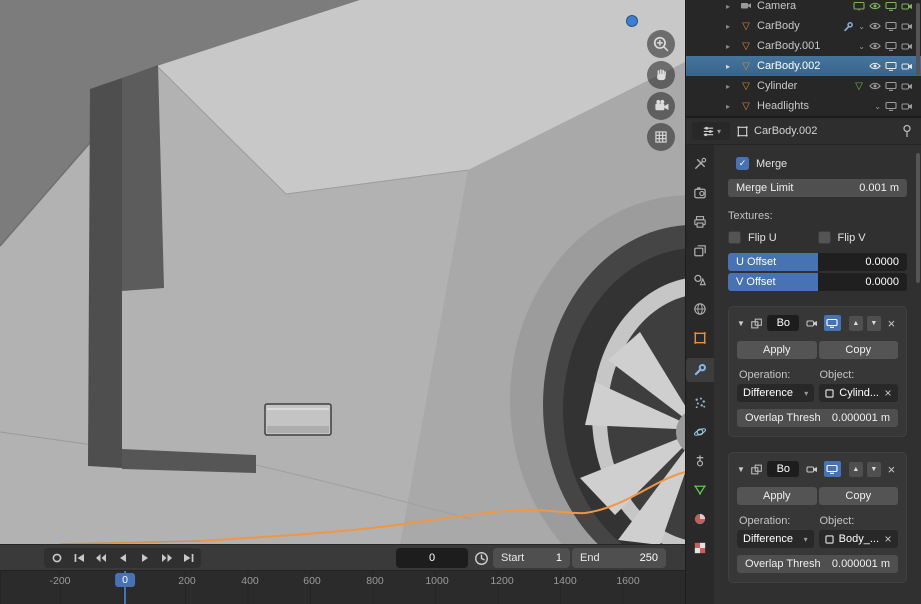 This screenshot has height=604, width=921. Describe the element at coordinates (56, 558) in the screenshot. I see `record-icon` at that location.